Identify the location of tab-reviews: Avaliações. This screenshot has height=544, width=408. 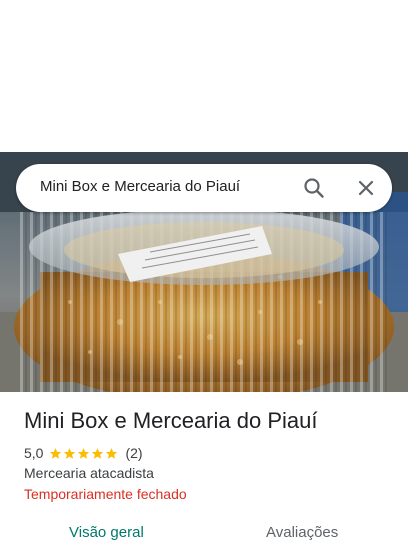
(302, 532).